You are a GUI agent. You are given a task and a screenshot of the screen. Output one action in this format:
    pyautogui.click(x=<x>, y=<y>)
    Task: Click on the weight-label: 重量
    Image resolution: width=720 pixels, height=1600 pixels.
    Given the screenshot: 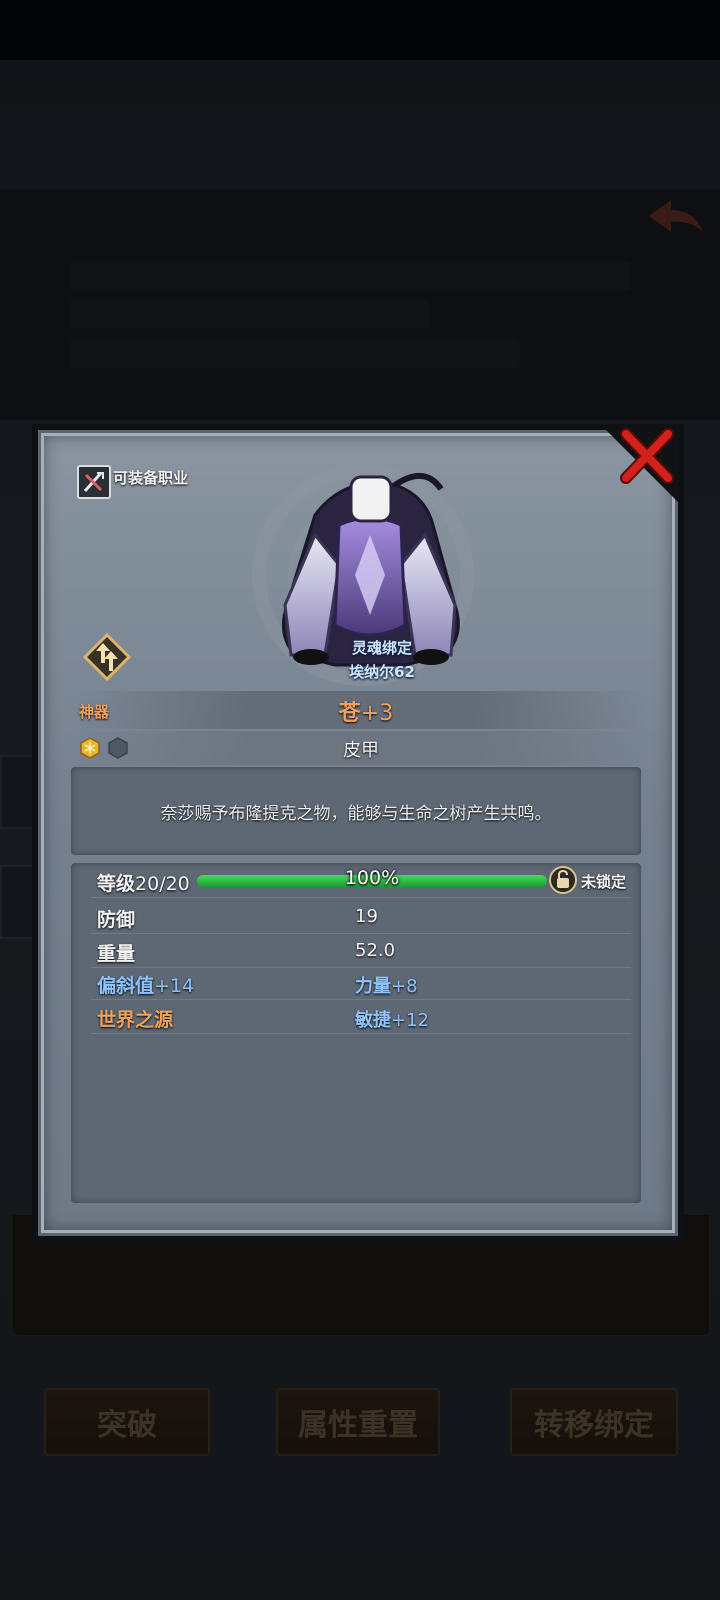 What is the action you would take?
    pyautogui.click(x=116, y=954)
    